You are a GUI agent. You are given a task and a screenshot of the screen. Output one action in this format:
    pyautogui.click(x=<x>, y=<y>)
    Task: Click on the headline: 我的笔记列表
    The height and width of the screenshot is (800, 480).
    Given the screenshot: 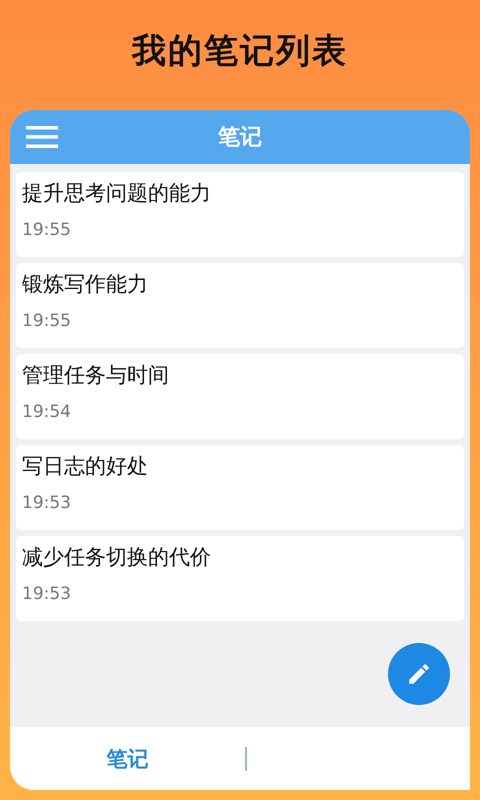 What is the action you would take?
    pyautogui.click(x=240, y=51)
    